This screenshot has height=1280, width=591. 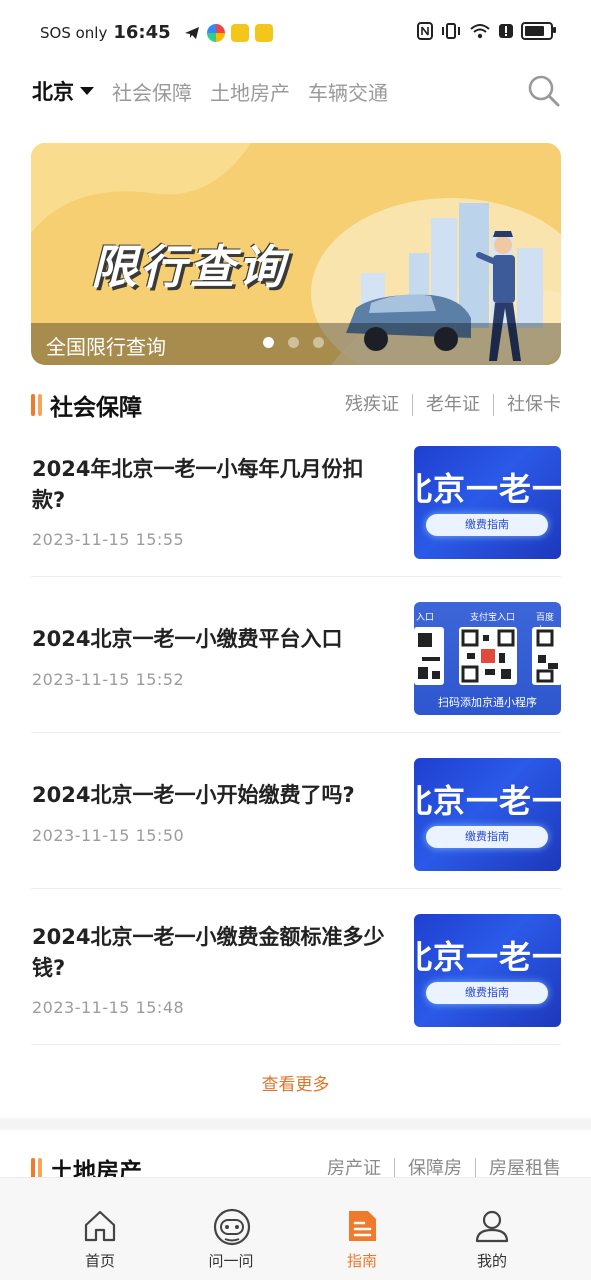 I want to click on city-selector: 北京, so click(x=63, y=91).